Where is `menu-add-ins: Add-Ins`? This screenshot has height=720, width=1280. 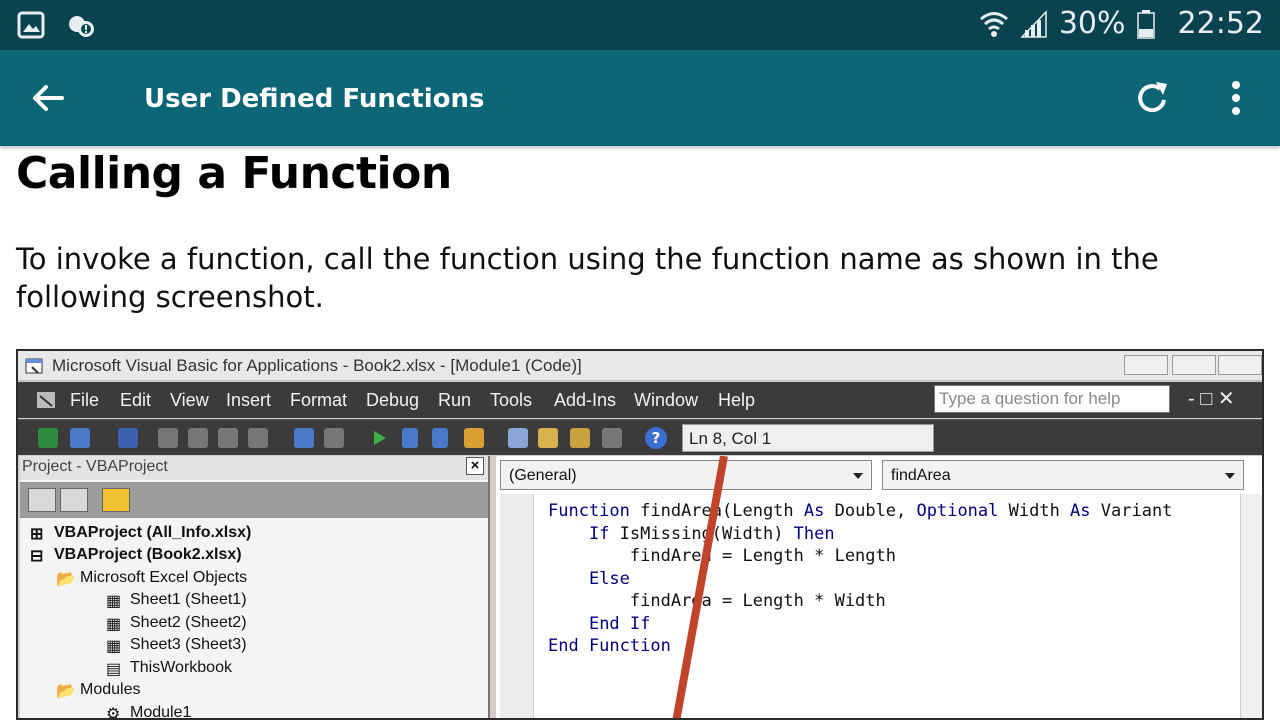
menu-add-ins: Add-Ins is located at coordinates (585, 400).